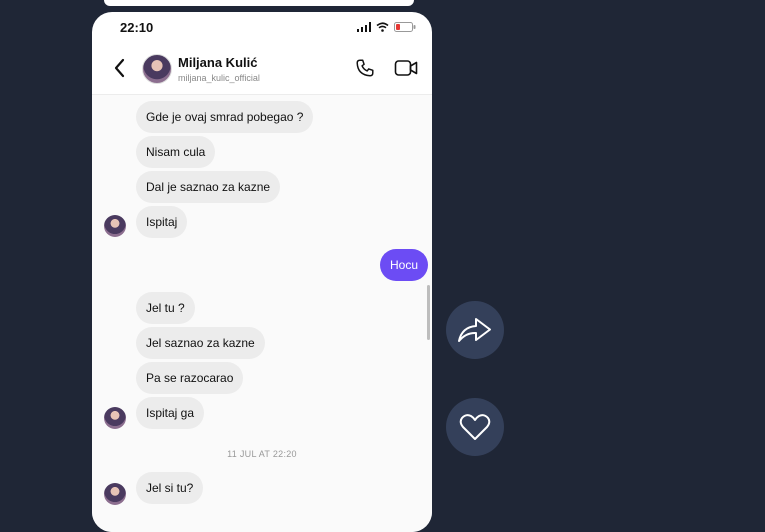 This screenshot has width=765, height=532. Describe the element at coordinates (262, 68) in the screenshot. I see `chat-header: Miljana Kulić miljana_kulic_official` at that location.